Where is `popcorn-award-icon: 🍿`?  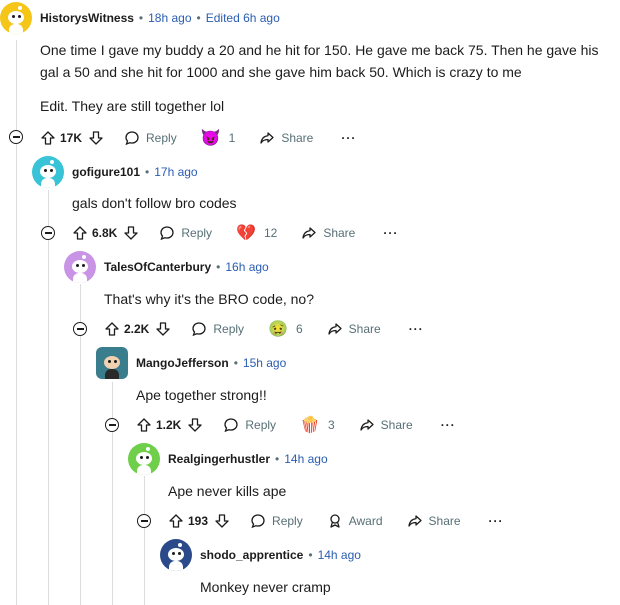
popcorn-award-icon: 🍿 is located at coordinates (310, 425).